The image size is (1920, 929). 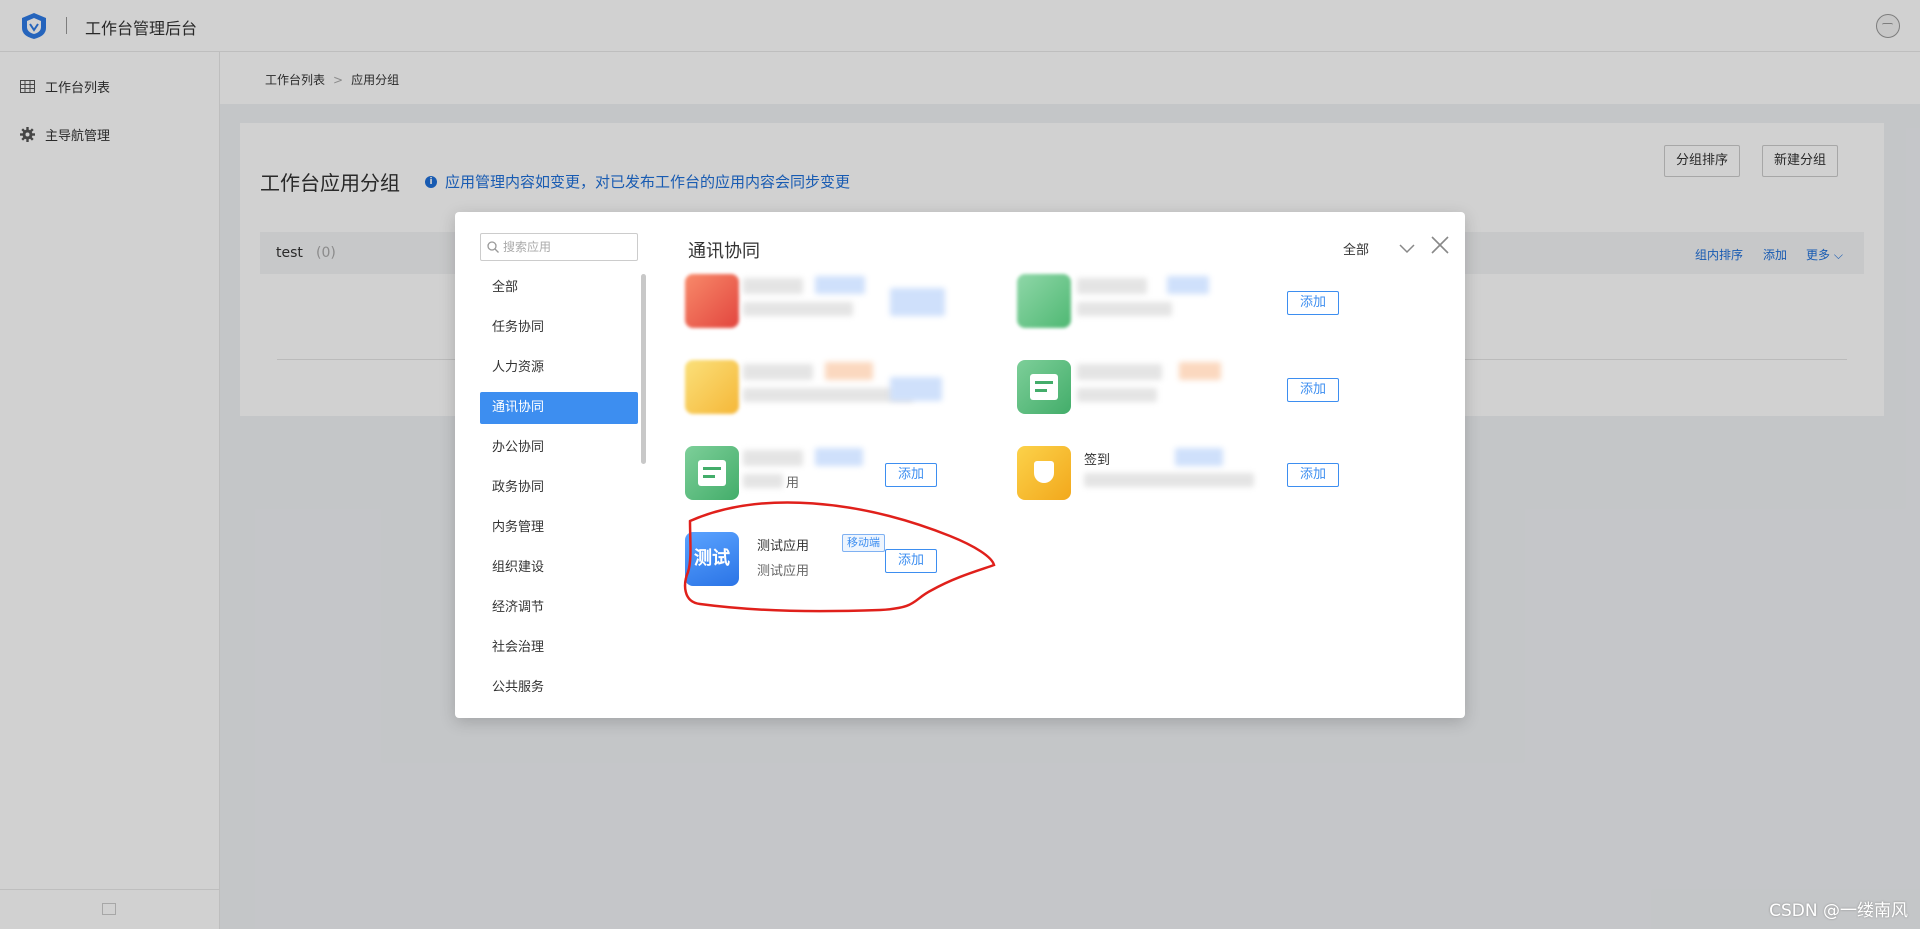 I want to click on filter-value: 全部, so click(x=1356, y=250).